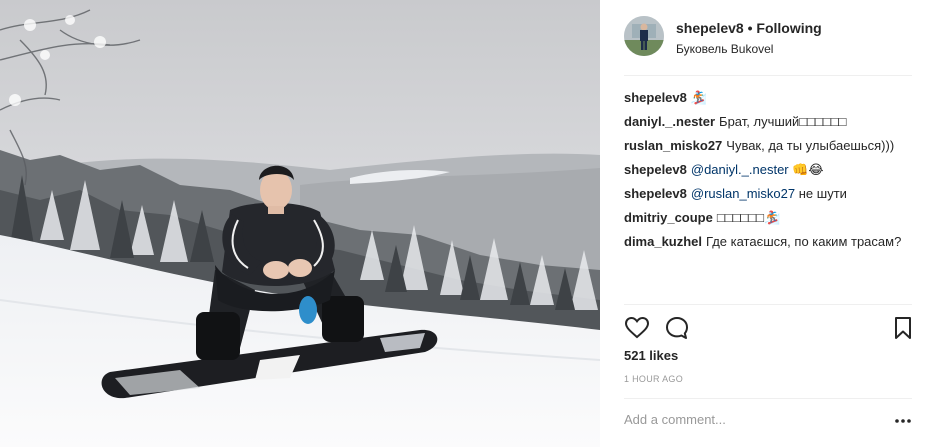 Image resolution: width=929 pixels, height=447 pixels. What do you see at coordinates (749, 49) in the screenshot?
I see `location-link: Буковель Bukovel` at bounding box center [749, 49].